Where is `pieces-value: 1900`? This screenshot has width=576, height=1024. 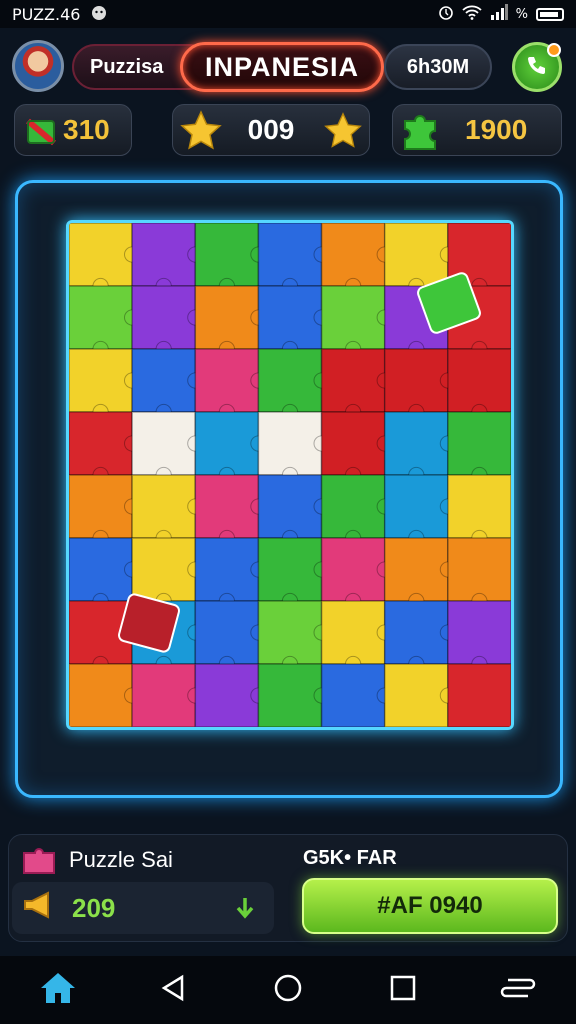
pieces-value: 1900 is located at coordinates (496, 129).